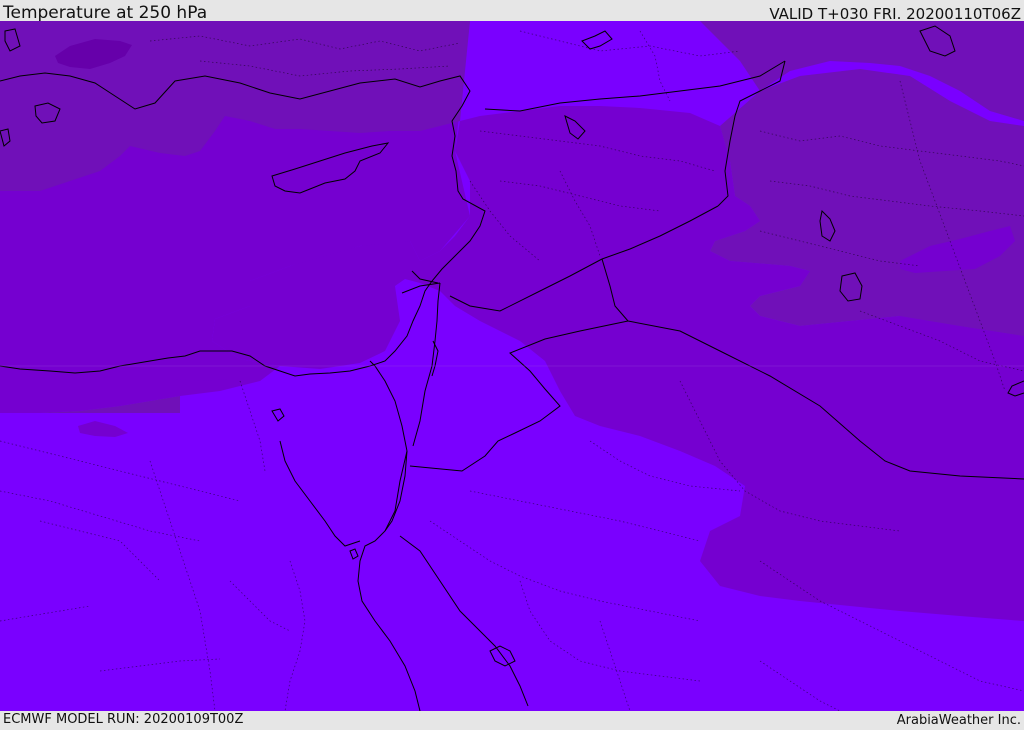 This screenshot has width=1024, height=730. Describe the element at coordinates (105, 13) in the screenshot. I see `map-title: Temperature at 250 hPa` at that location.